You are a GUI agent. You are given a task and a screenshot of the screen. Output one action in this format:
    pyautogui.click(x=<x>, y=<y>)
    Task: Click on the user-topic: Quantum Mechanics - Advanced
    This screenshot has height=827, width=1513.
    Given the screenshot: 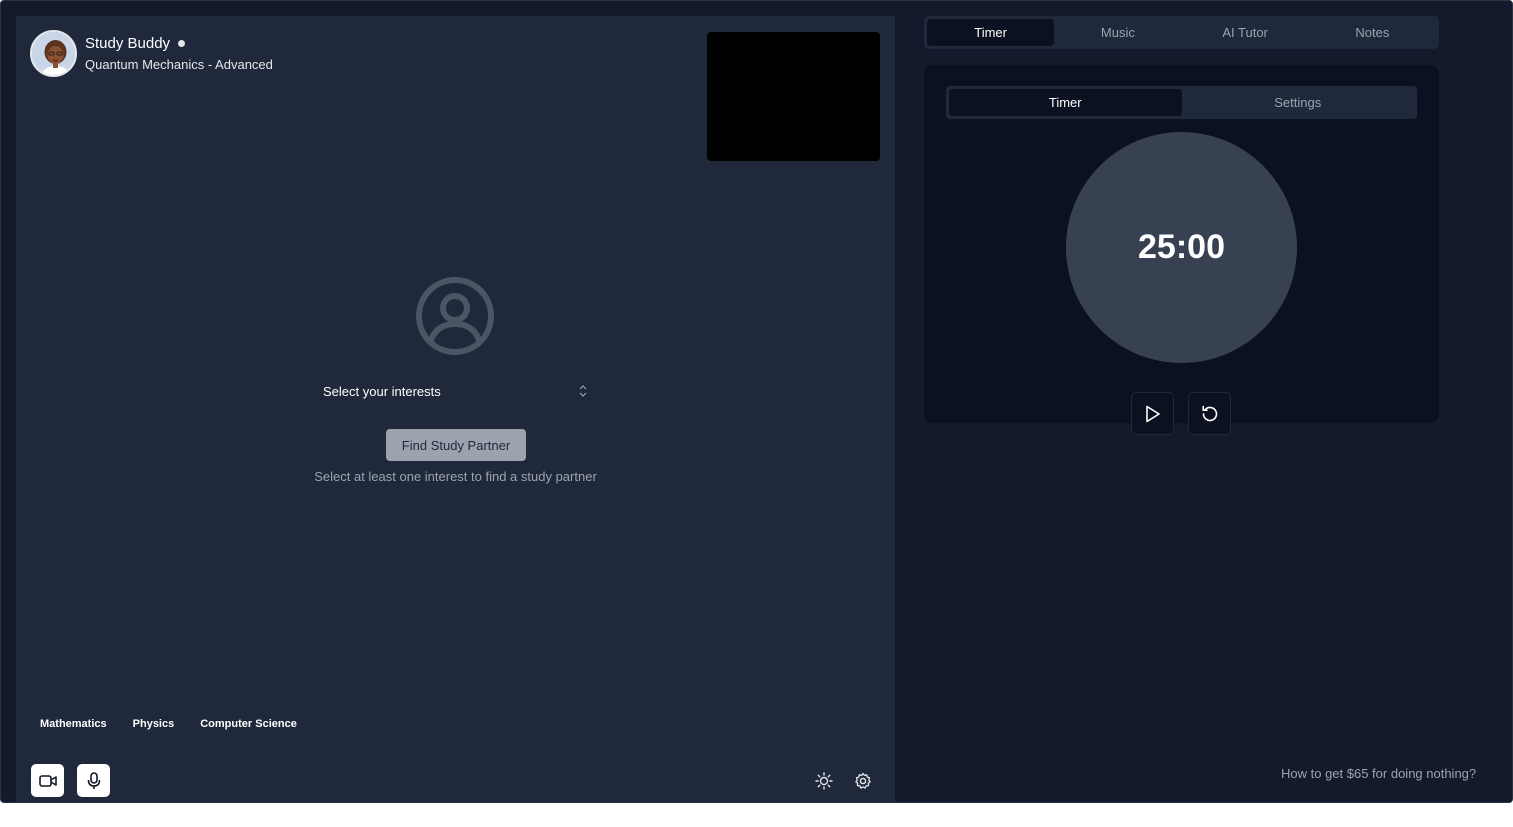 What is the action you would take?
    pyautogui.click(x=179, y=64)
    